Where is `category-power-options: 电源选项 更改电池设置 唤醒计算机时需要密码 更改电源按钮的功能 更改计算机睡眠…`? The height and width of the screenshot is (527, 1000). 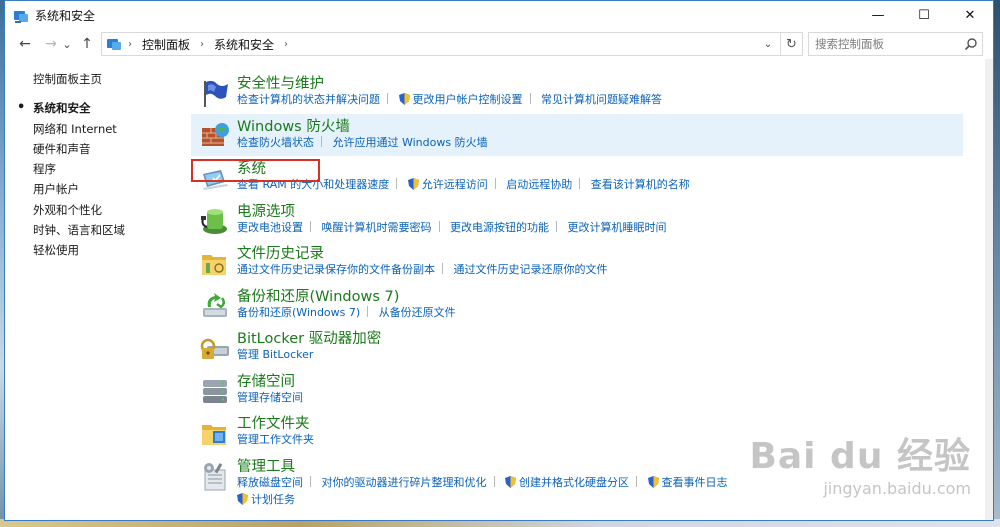 category-power-options: 电源选项 更改电池设置 唤醒计算机时需要密码 更改电源按钮的功能 更改计算机睡眠… is located at coordinates (577, 220).